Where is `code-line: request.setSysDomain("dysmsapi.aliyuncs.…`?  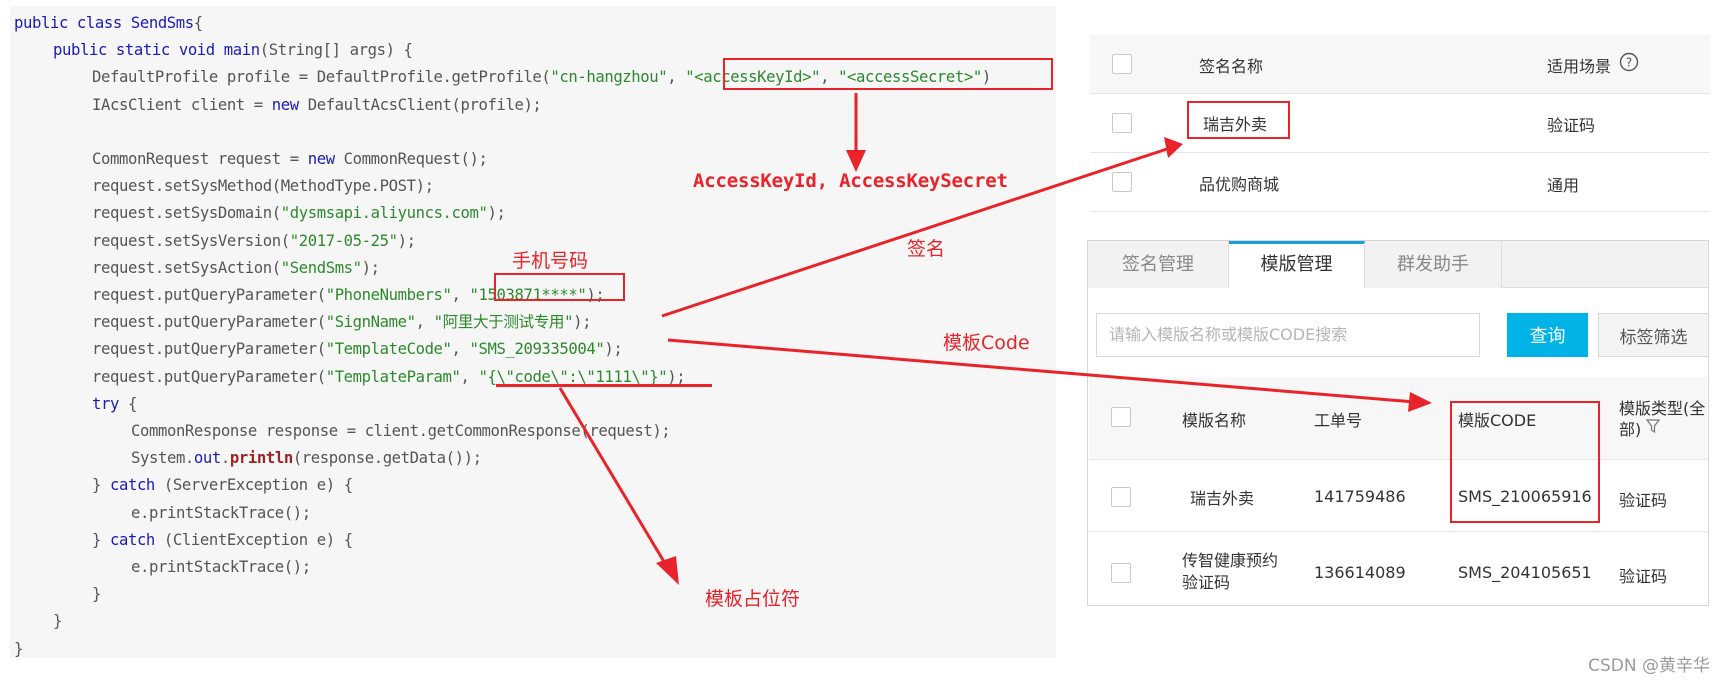 code-line: request.setSysDomain("dysmsapi.aliyuncs.… is located at coordinates (299, 213).